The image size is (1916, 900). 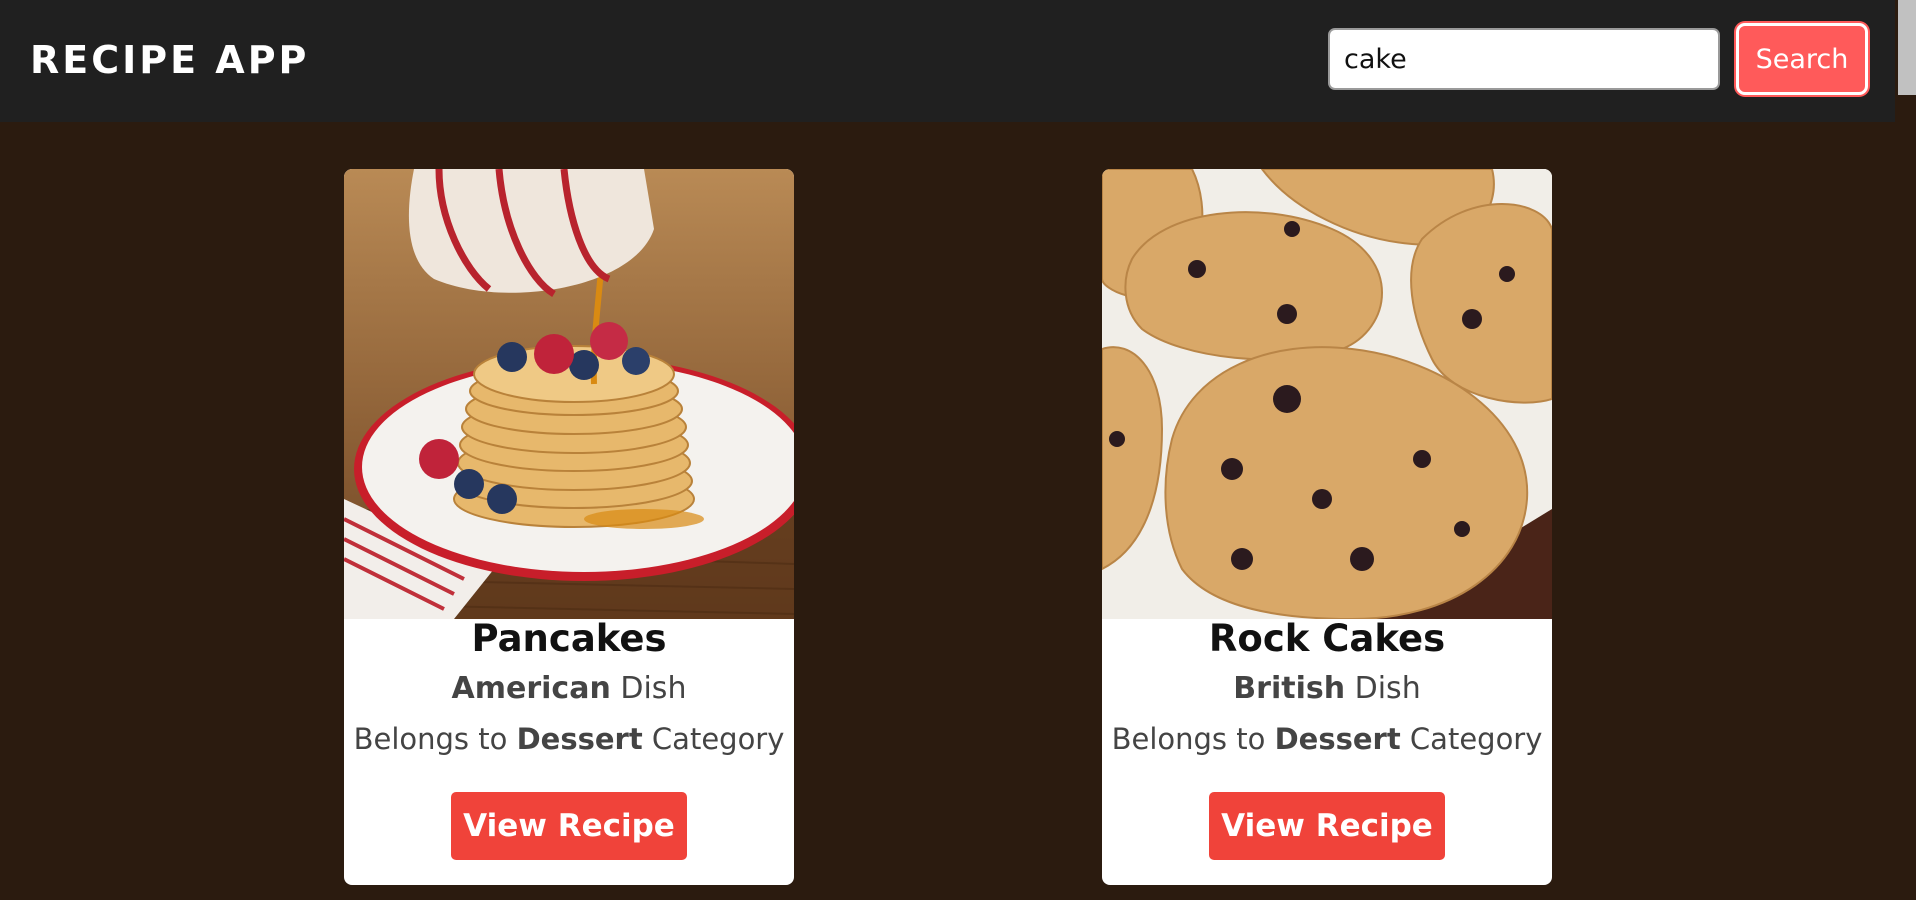 What do you see at coordinates (1289, 688) in the screenshot?
I see `area-name: British` at bounding box center [1289, 688].